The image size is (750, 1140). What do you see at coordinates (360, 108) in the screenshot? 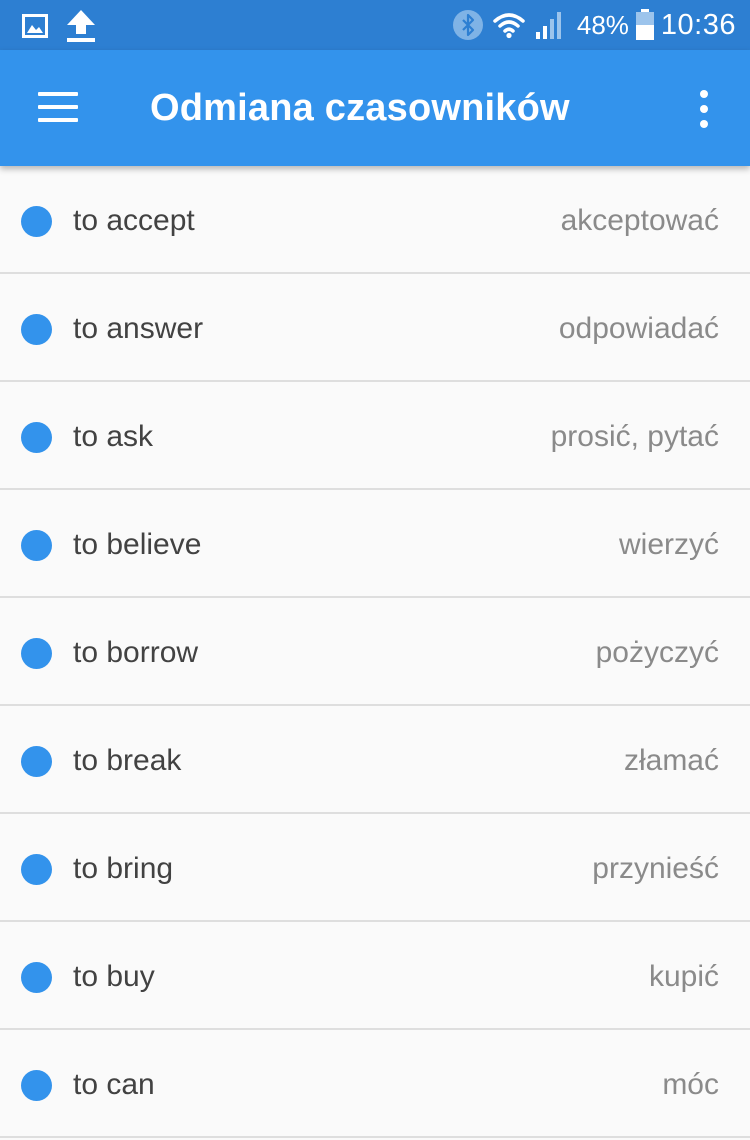
I see `page-title: Odmiana czasowników` at bounding box center [360, 108].